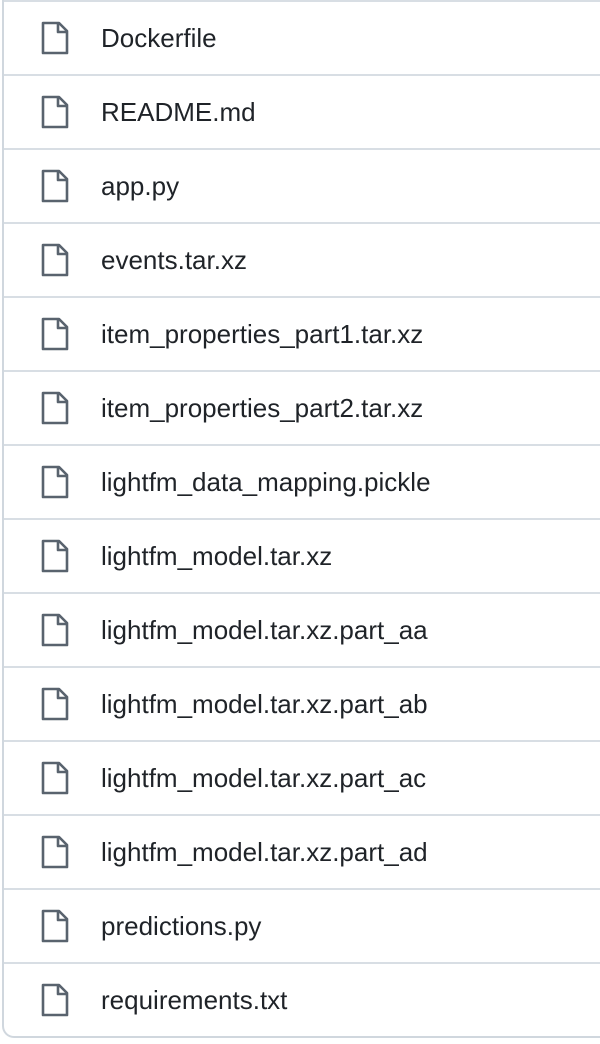 Image resolution: width=600 pixels, height=1044 pixels. I want to click on file-row-lightfm-data-mapping: lightfm_data_mapping.pickle, so click(302, 481).